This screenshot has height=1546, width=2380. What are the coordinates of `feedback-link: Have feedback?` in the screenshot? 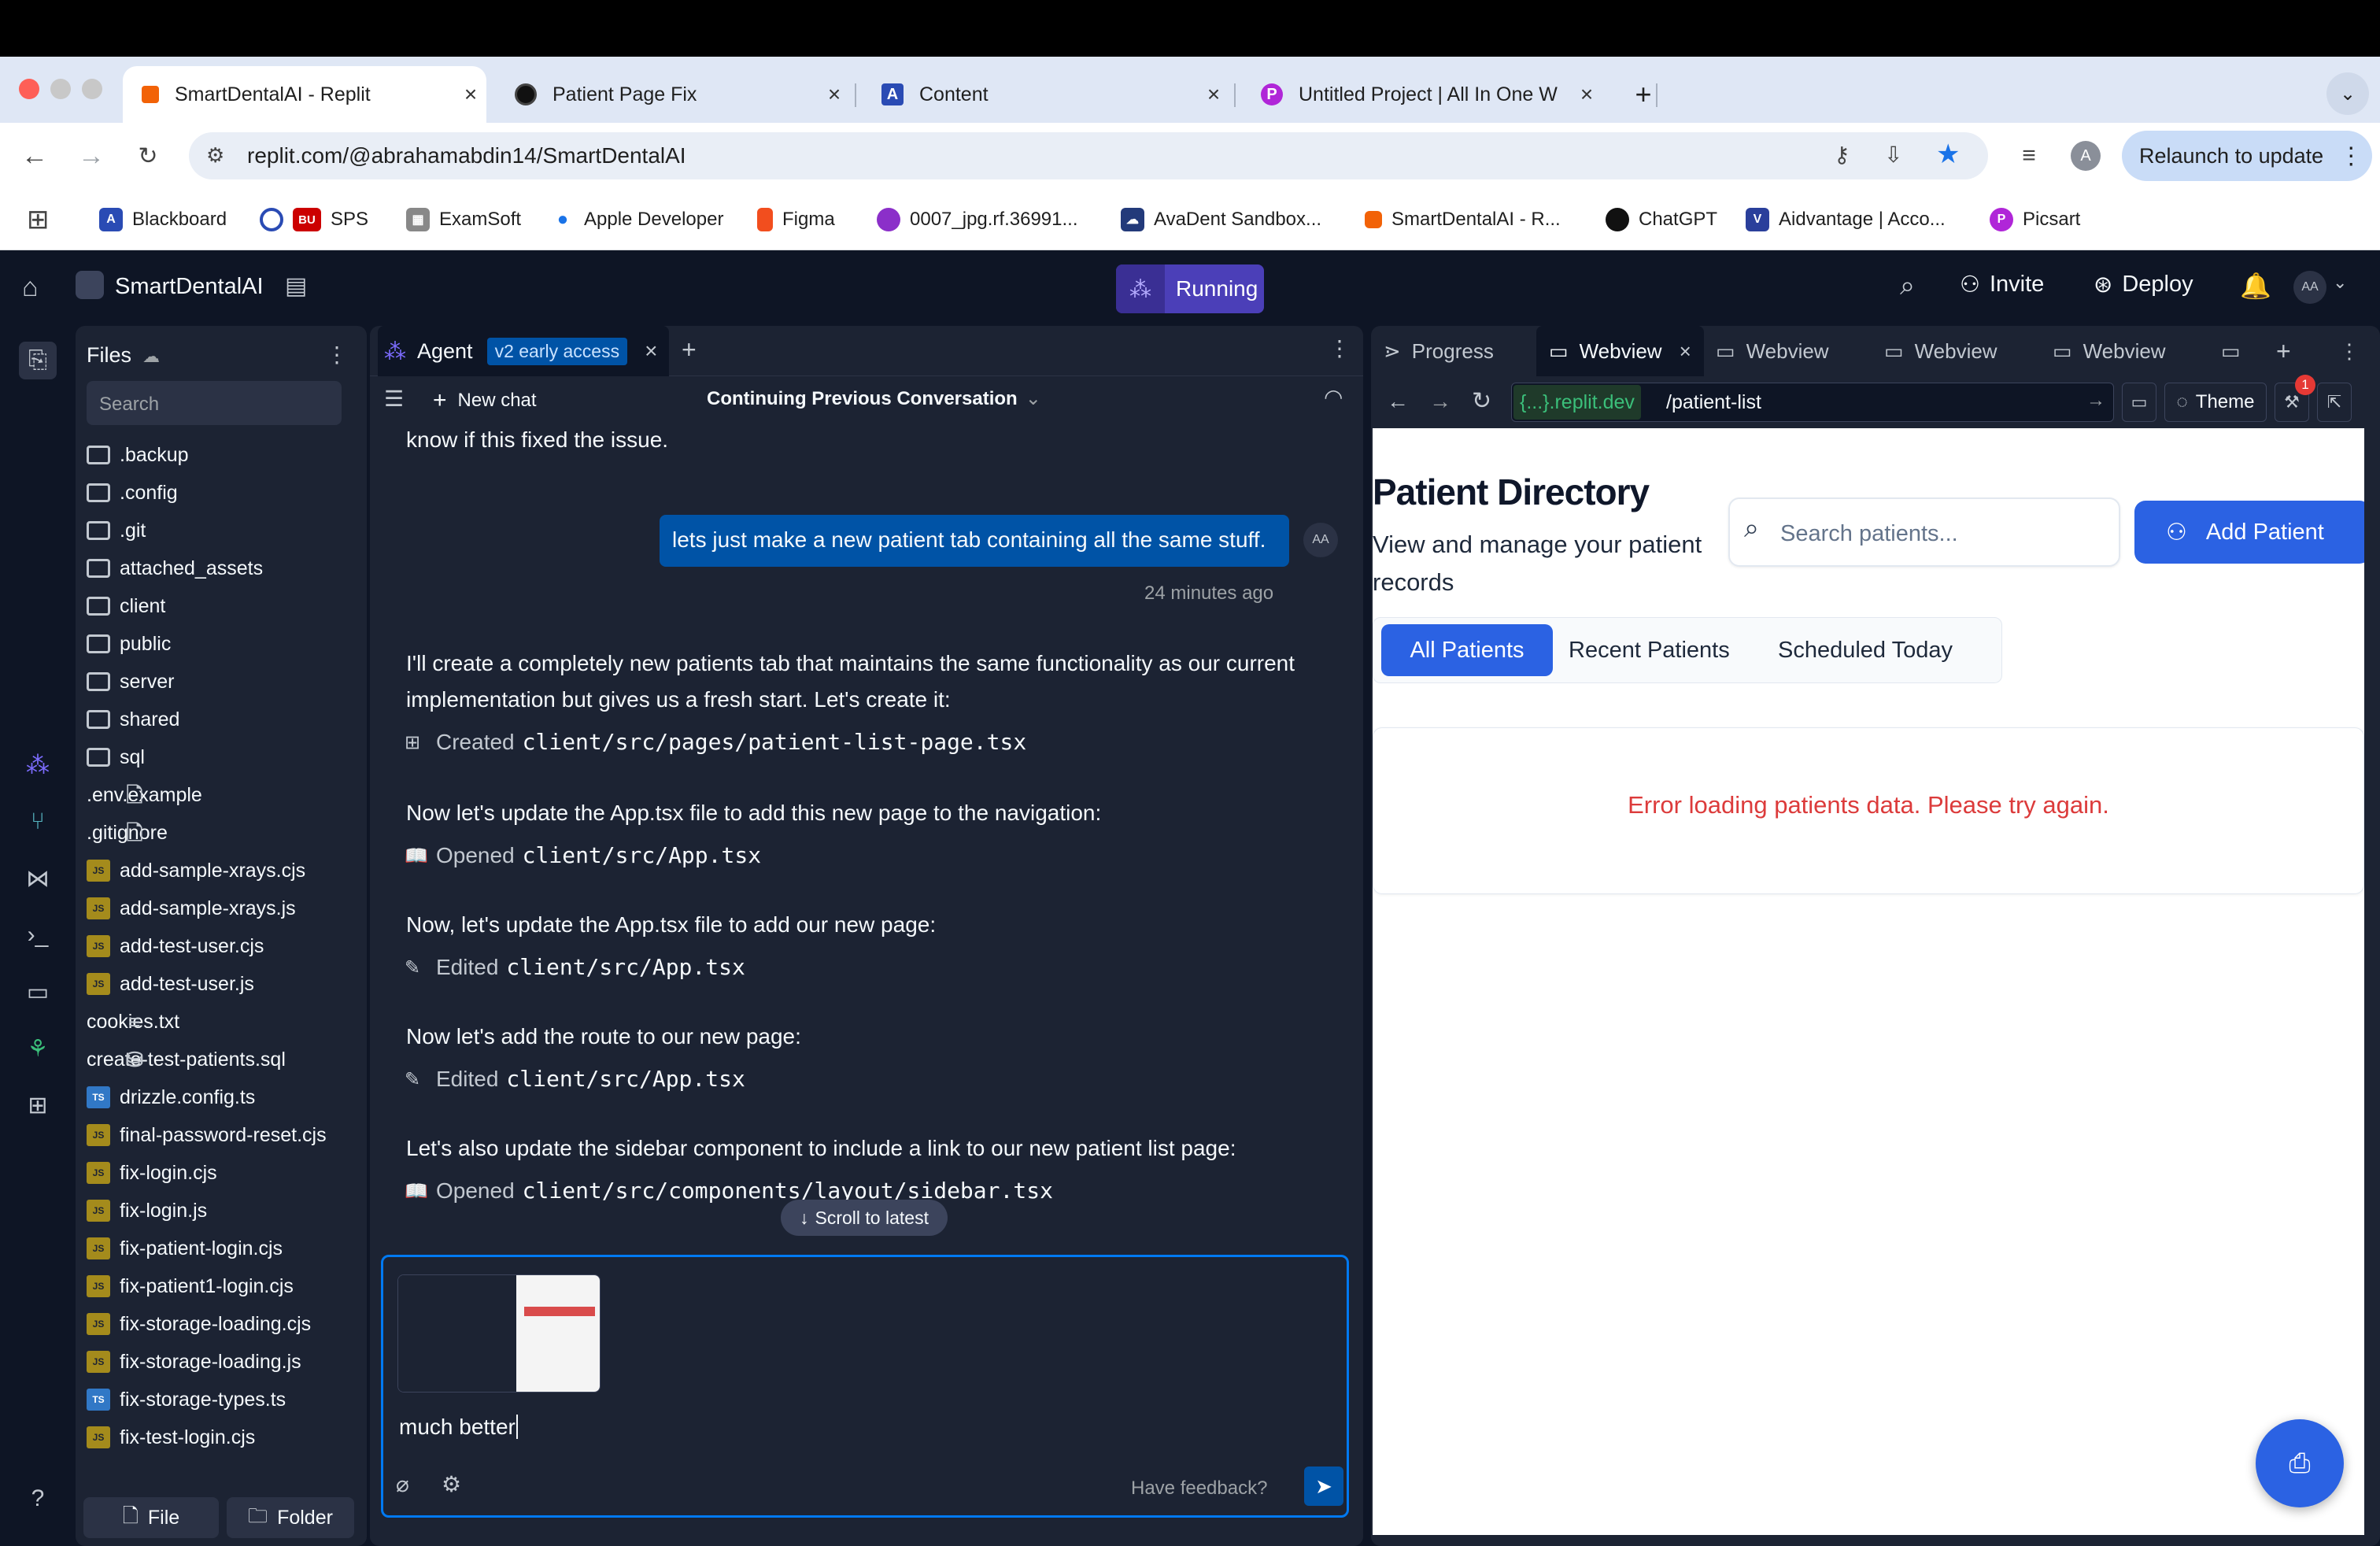 It's located at (1199, 1489).